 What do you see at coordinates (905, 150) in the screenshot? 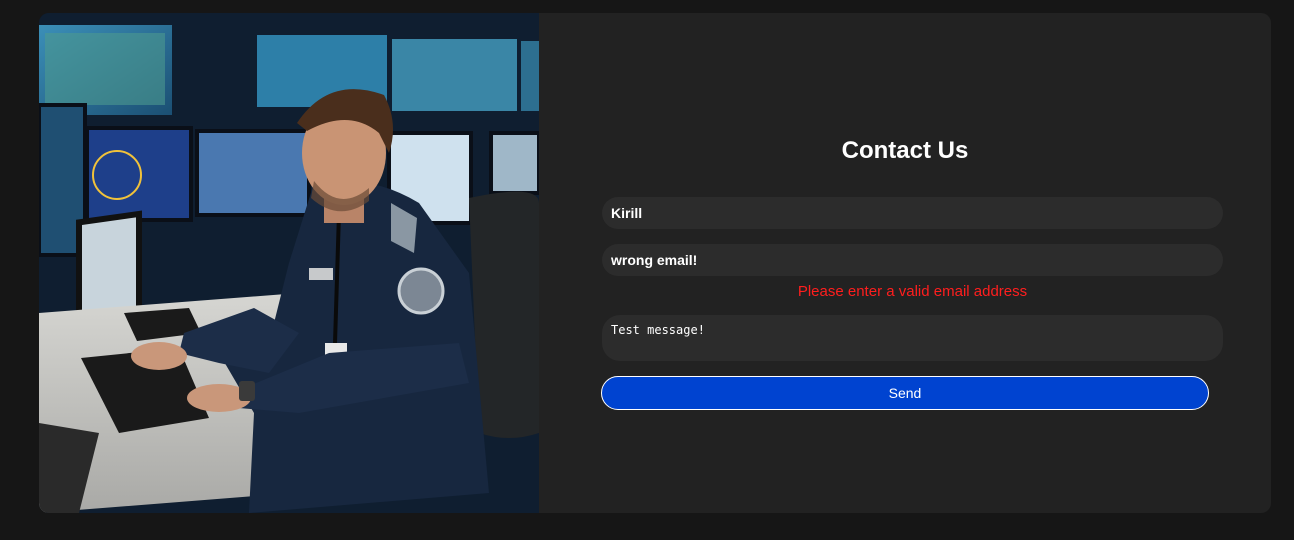
I see `form-title: Contact Us` at bounding box center [905, 150].